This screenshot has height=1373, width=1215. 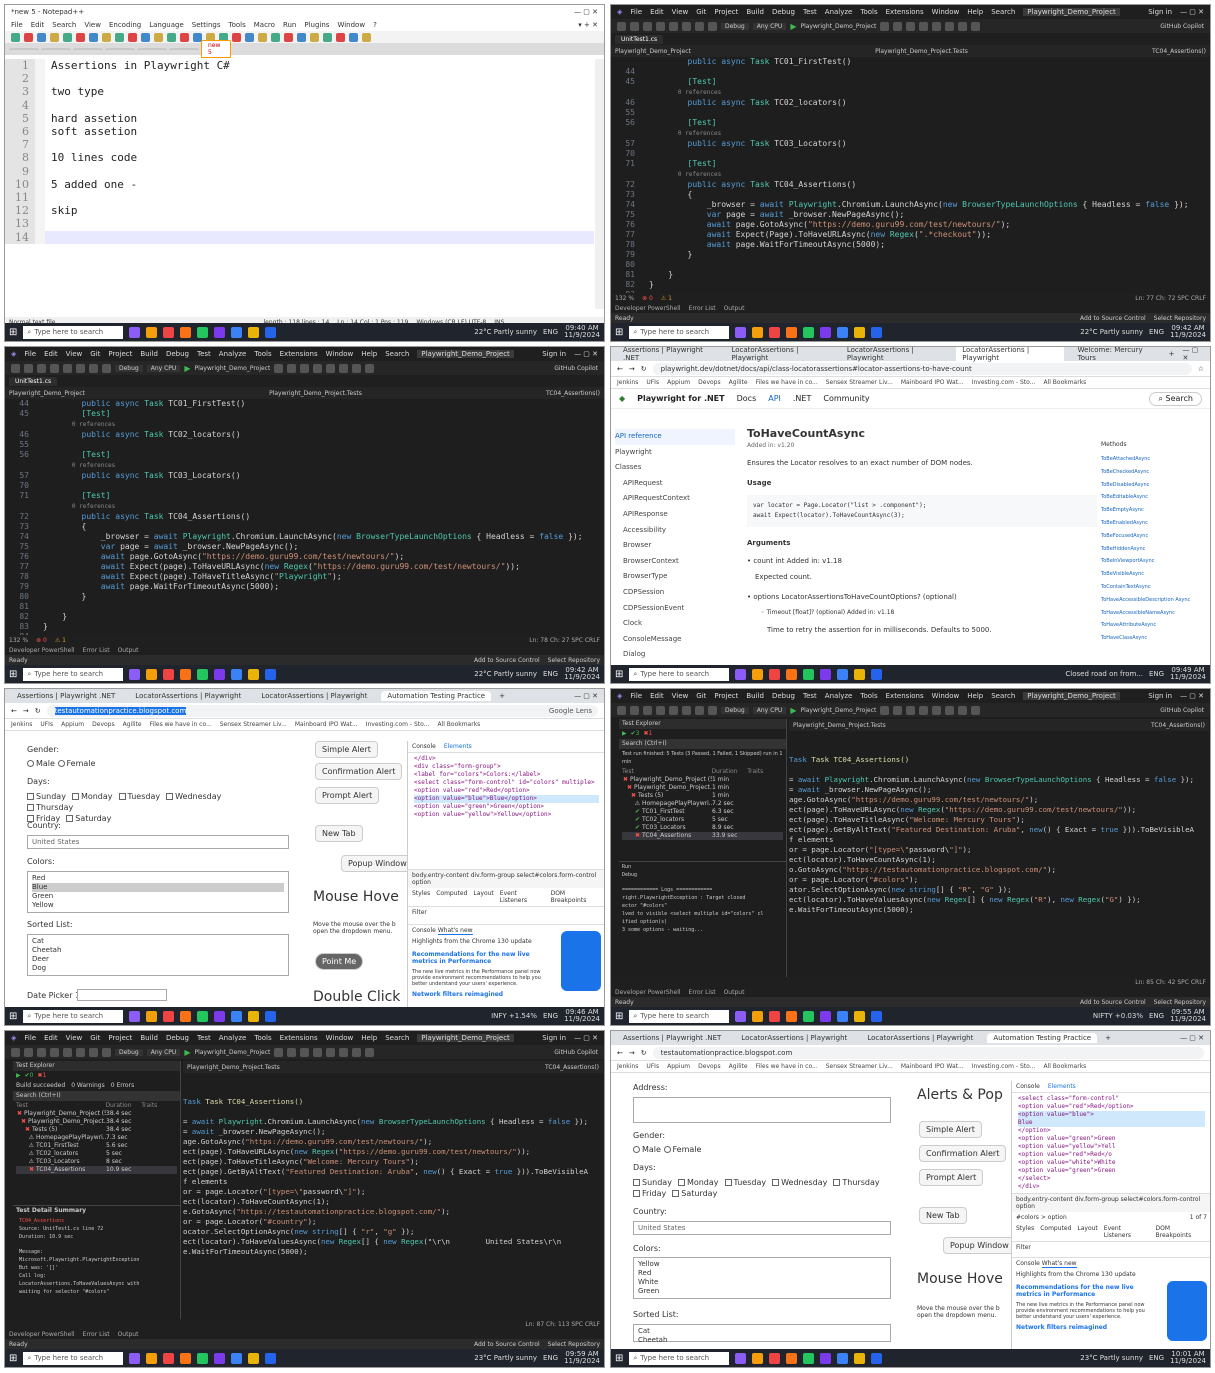 What do you see at coordinates (1111, 1131) in the screenshot?
I see `dom-node: </option>` at bounding box center [1111, 1131].